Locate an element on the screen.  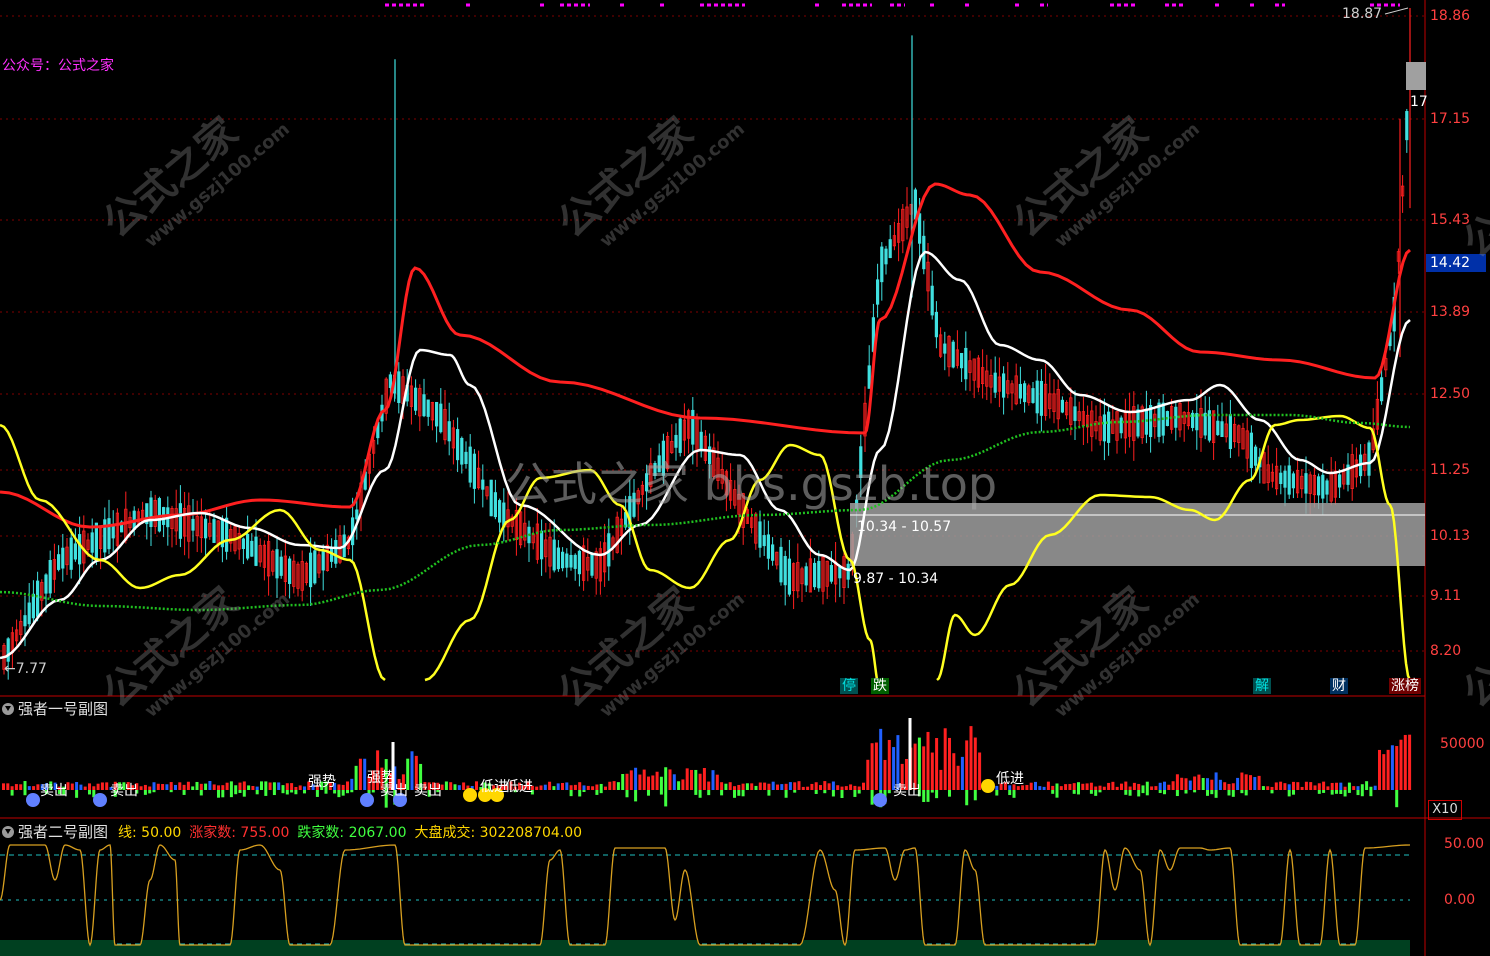
sad-face-icon is located at coordinates (33, 800).